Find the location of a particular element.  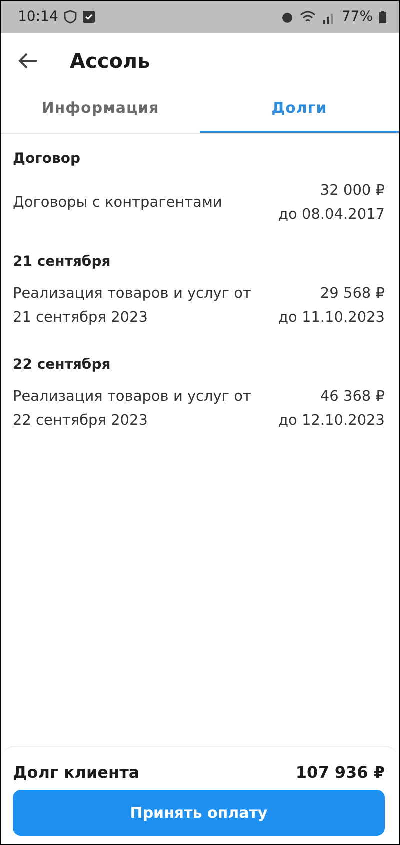

total-amount: 107 936 ₽ is located at coordinates (340, 772).